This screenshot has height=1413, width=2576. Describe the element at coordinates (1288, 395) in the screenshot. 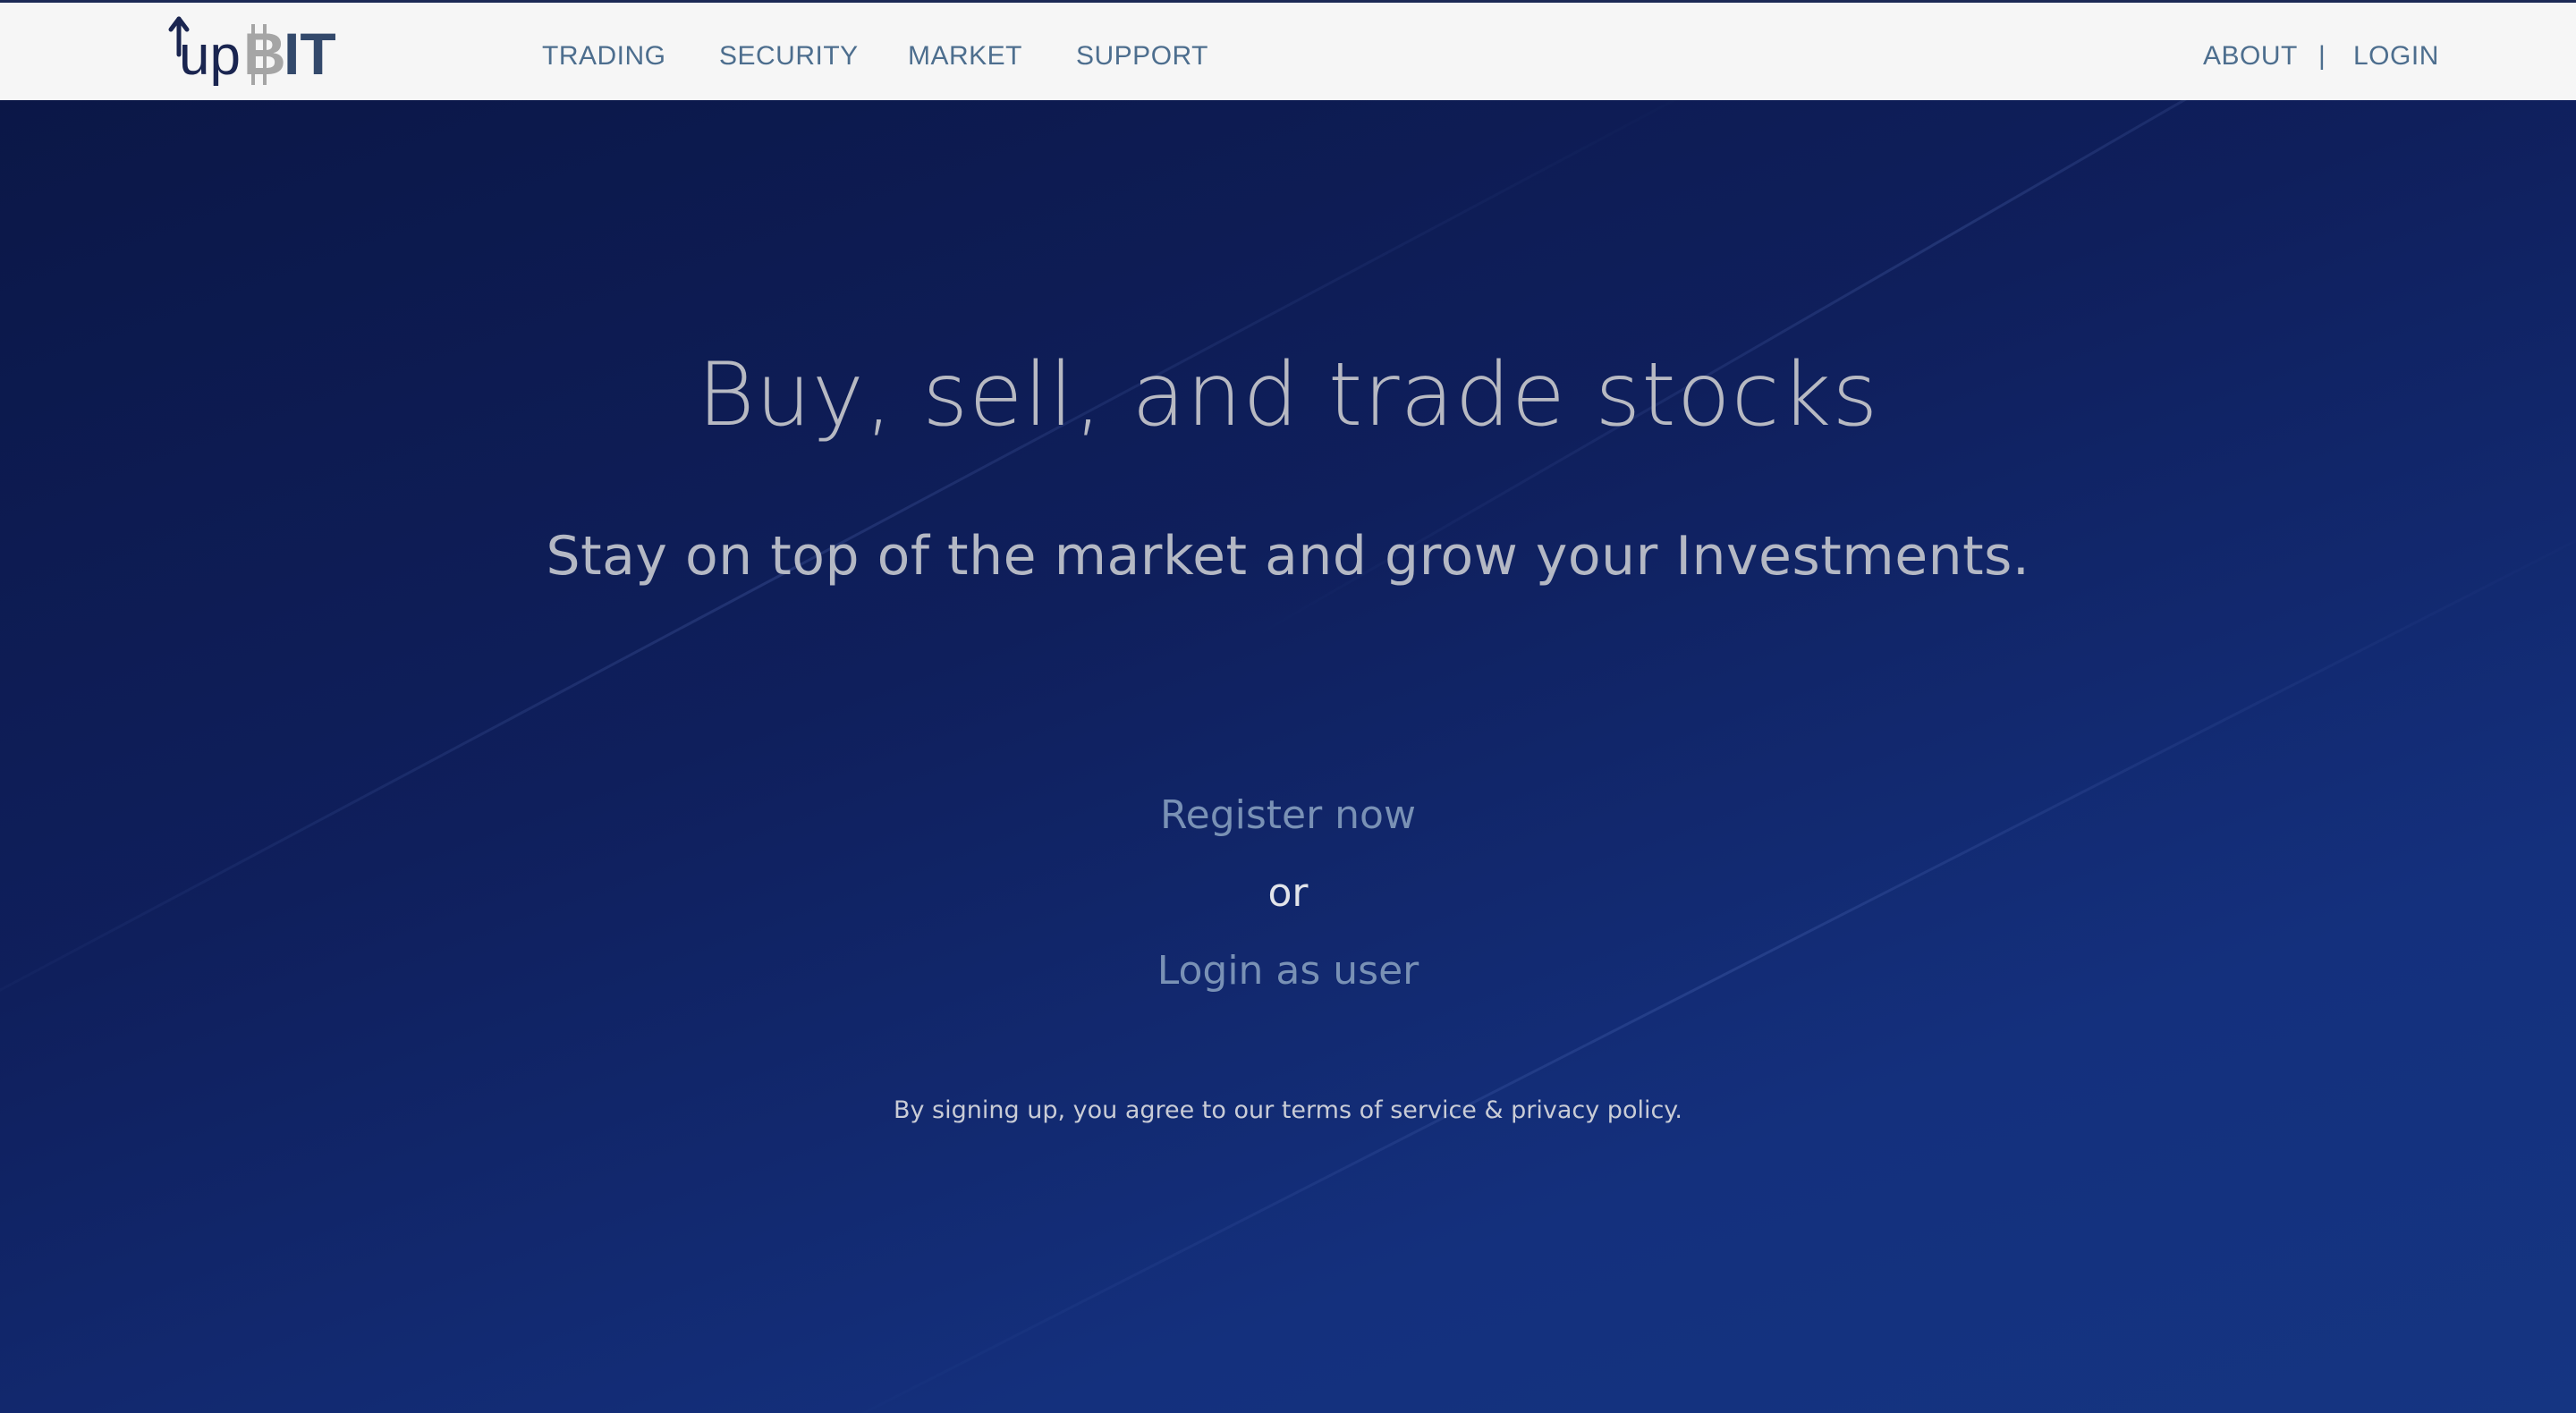

I see `hero-headline: Buy, sell, and trade stocks` at that location.